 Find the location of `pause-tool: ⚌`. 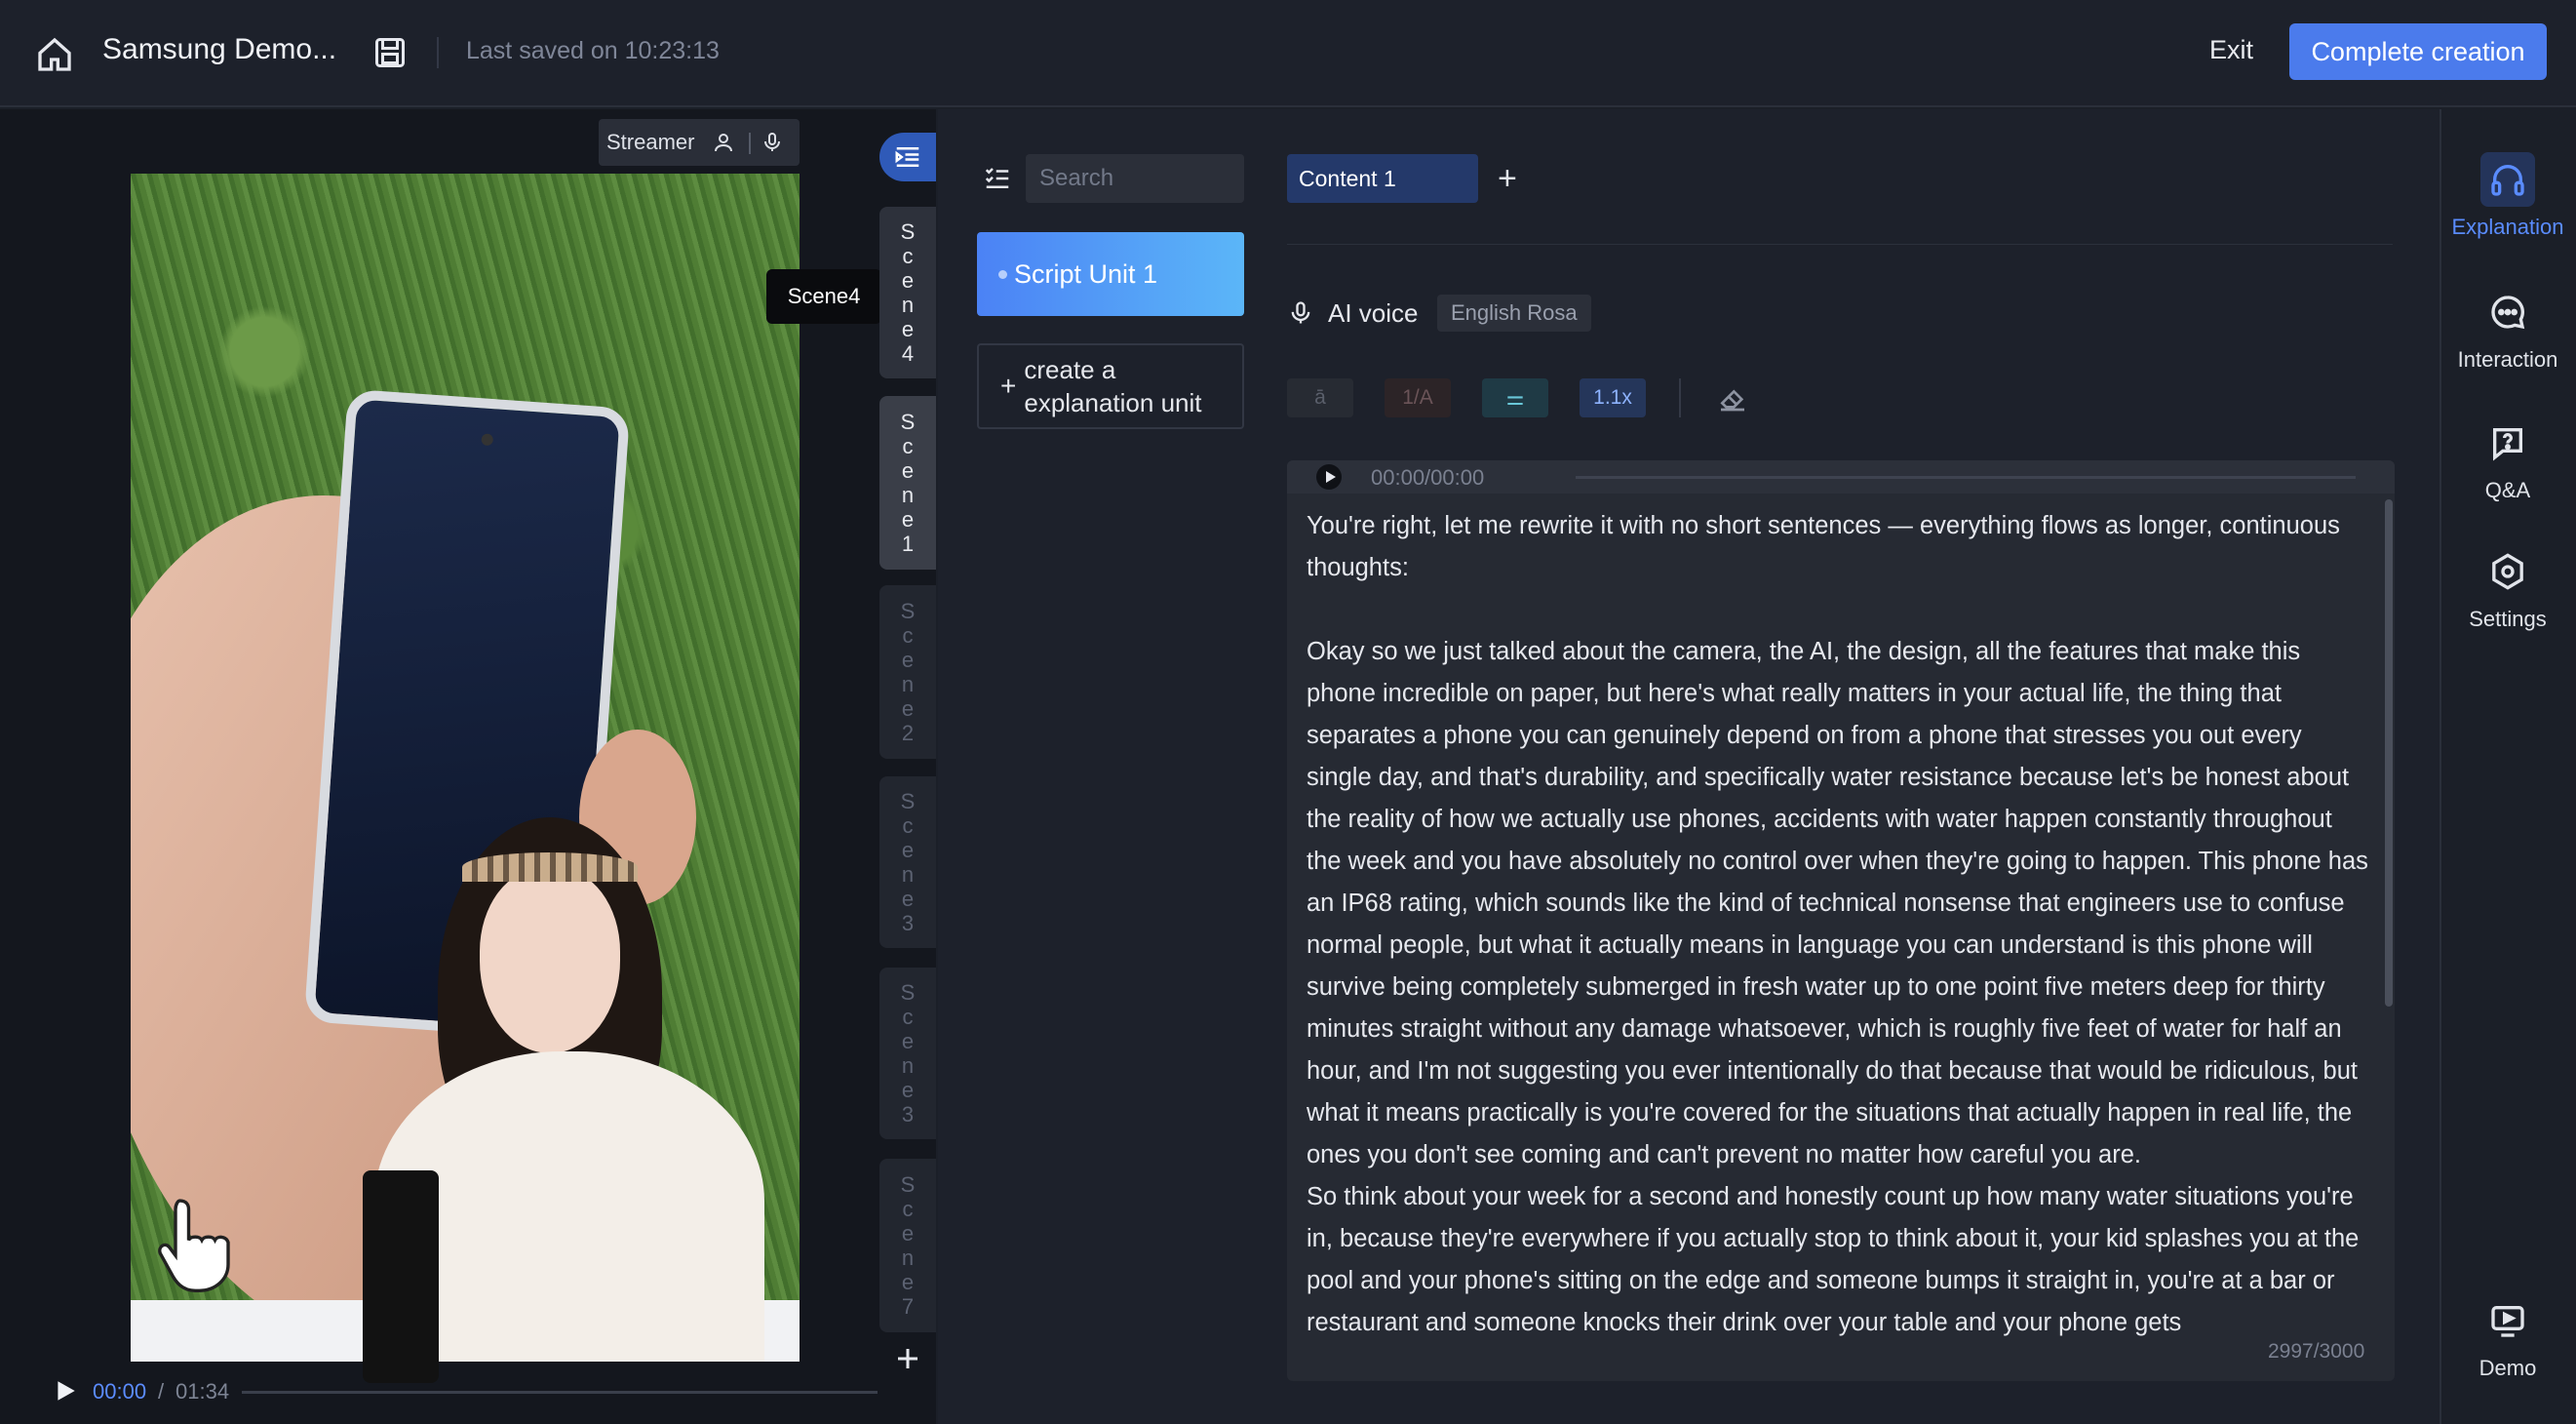

pause-tool: ⚌ is located at coordinates (1515, 397).